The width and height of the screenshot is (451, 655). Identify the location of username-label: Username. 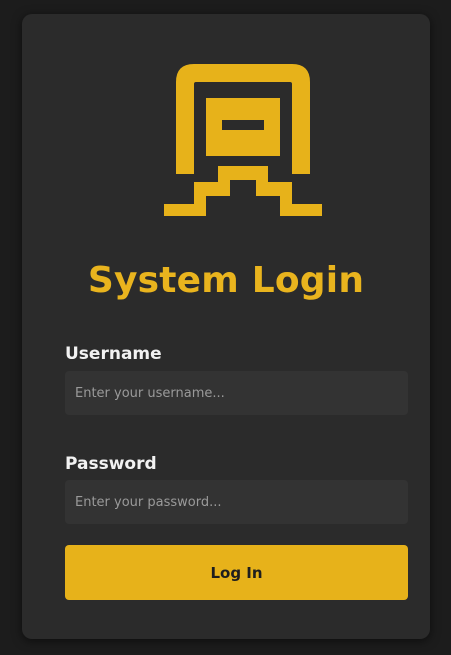
(113, 354).